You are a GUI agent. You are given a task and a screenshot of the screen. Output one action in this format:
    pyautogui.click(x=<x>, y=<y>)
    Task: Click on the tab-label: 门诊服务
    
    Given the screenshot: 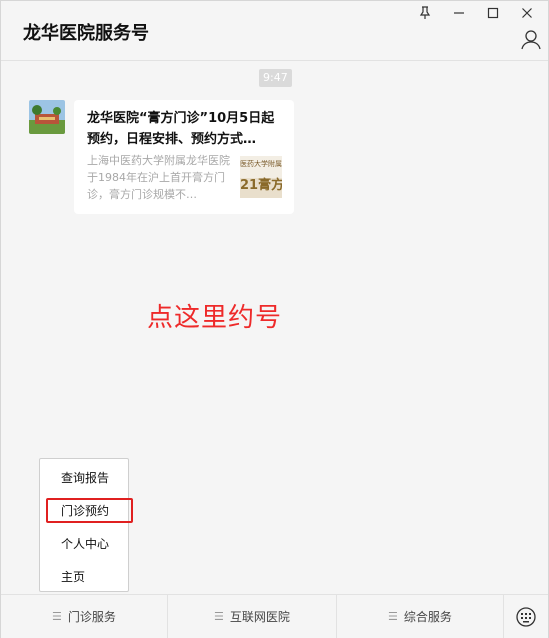 What is the action you would take?
    pyautogui.click(x=91, y=617)
    